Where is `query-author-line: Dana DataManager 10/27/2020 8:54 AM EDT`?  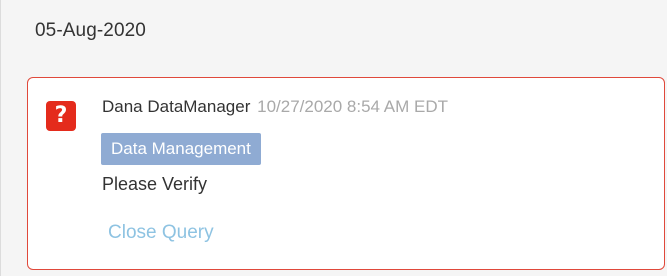 query-author-line: Dana DataManager 10/27/2020 8:54 AM EDT is located at coordinates (275, 107).